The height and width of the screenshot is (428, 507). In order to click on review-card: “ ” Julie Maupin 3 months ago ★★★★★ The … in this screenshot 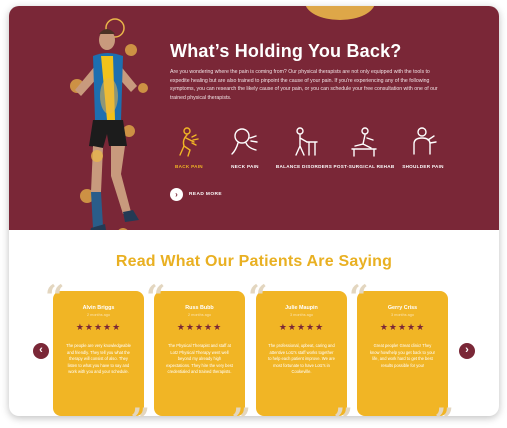, I will do `click(300, 354)`.